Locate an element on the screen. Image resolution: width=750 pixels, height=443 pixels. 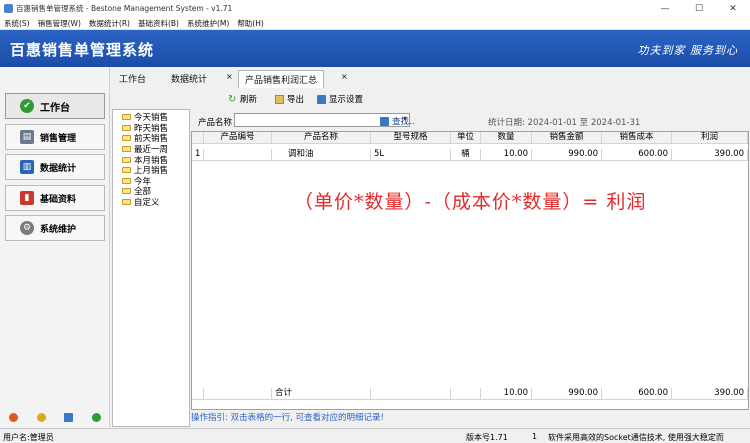
find-button: 查找.. is located at coordinates (397, 121).